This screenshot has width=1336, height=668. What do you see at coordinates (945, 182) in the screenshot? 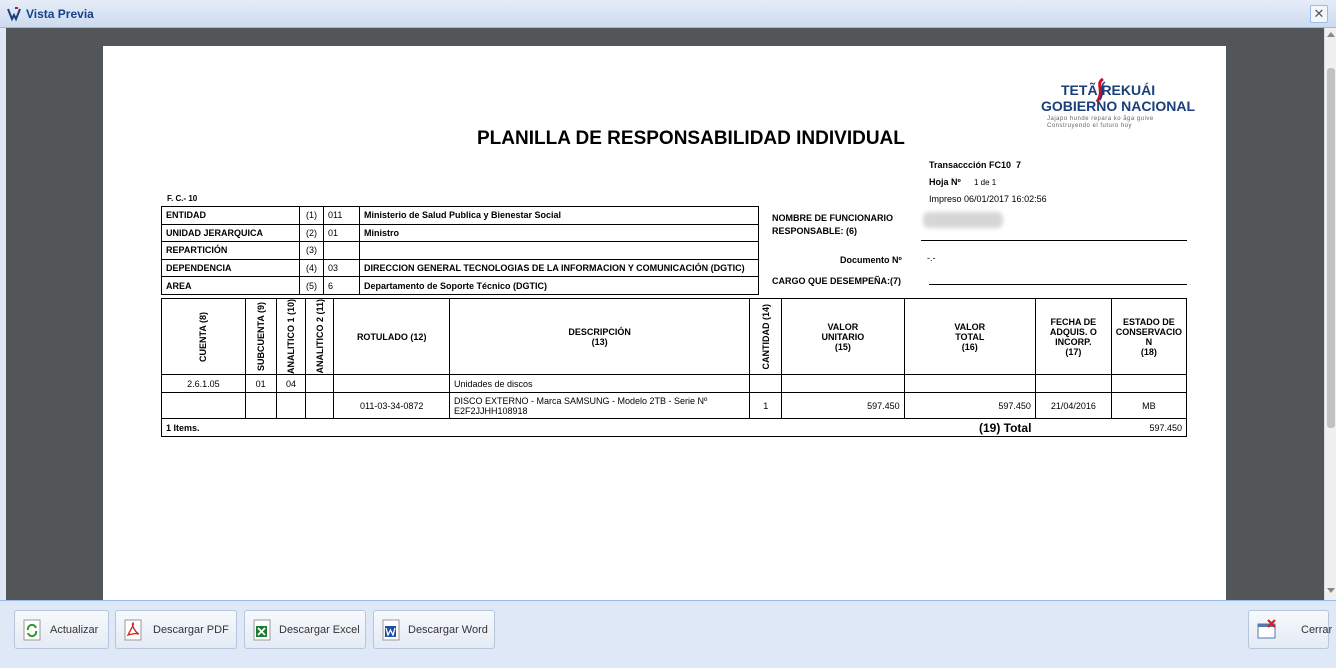
I see `sheet-label: Hoja Nº` at bounding box center [945, 182].